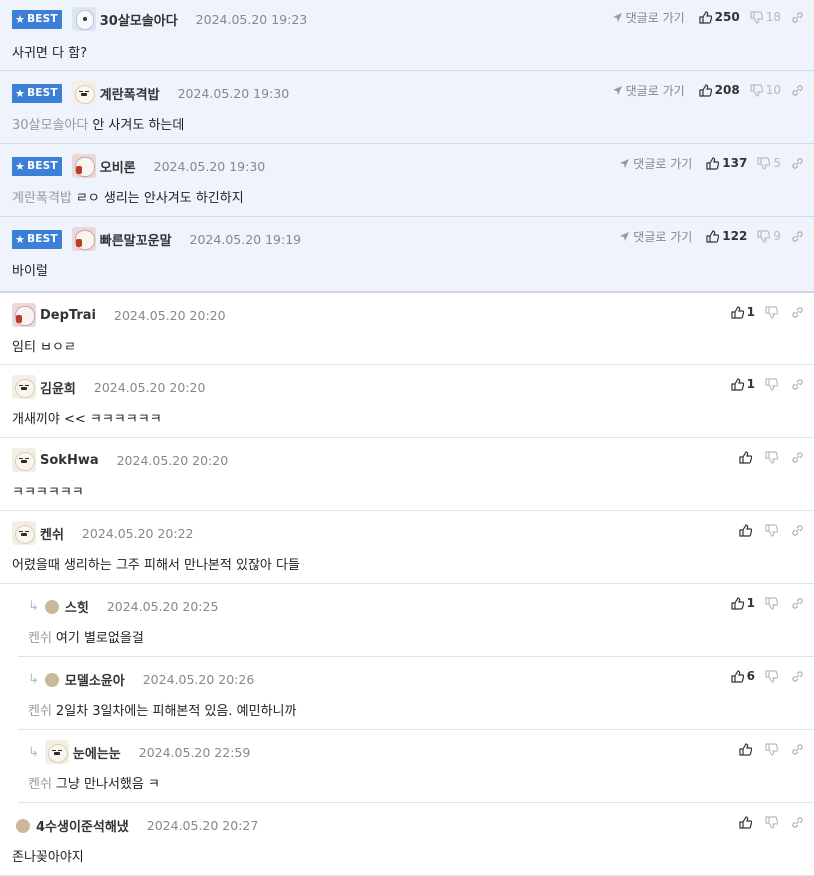 The width and height of the screenshot is (814, 876). Describe the element at coordinates (33, 679) in the screenshot. I see `reply-arrow-icon: ↳` at that location.